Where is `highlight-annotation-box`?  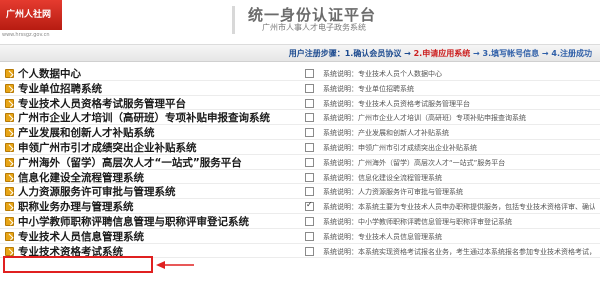 highlight-annotation-box is located at coordinates (78, 264).